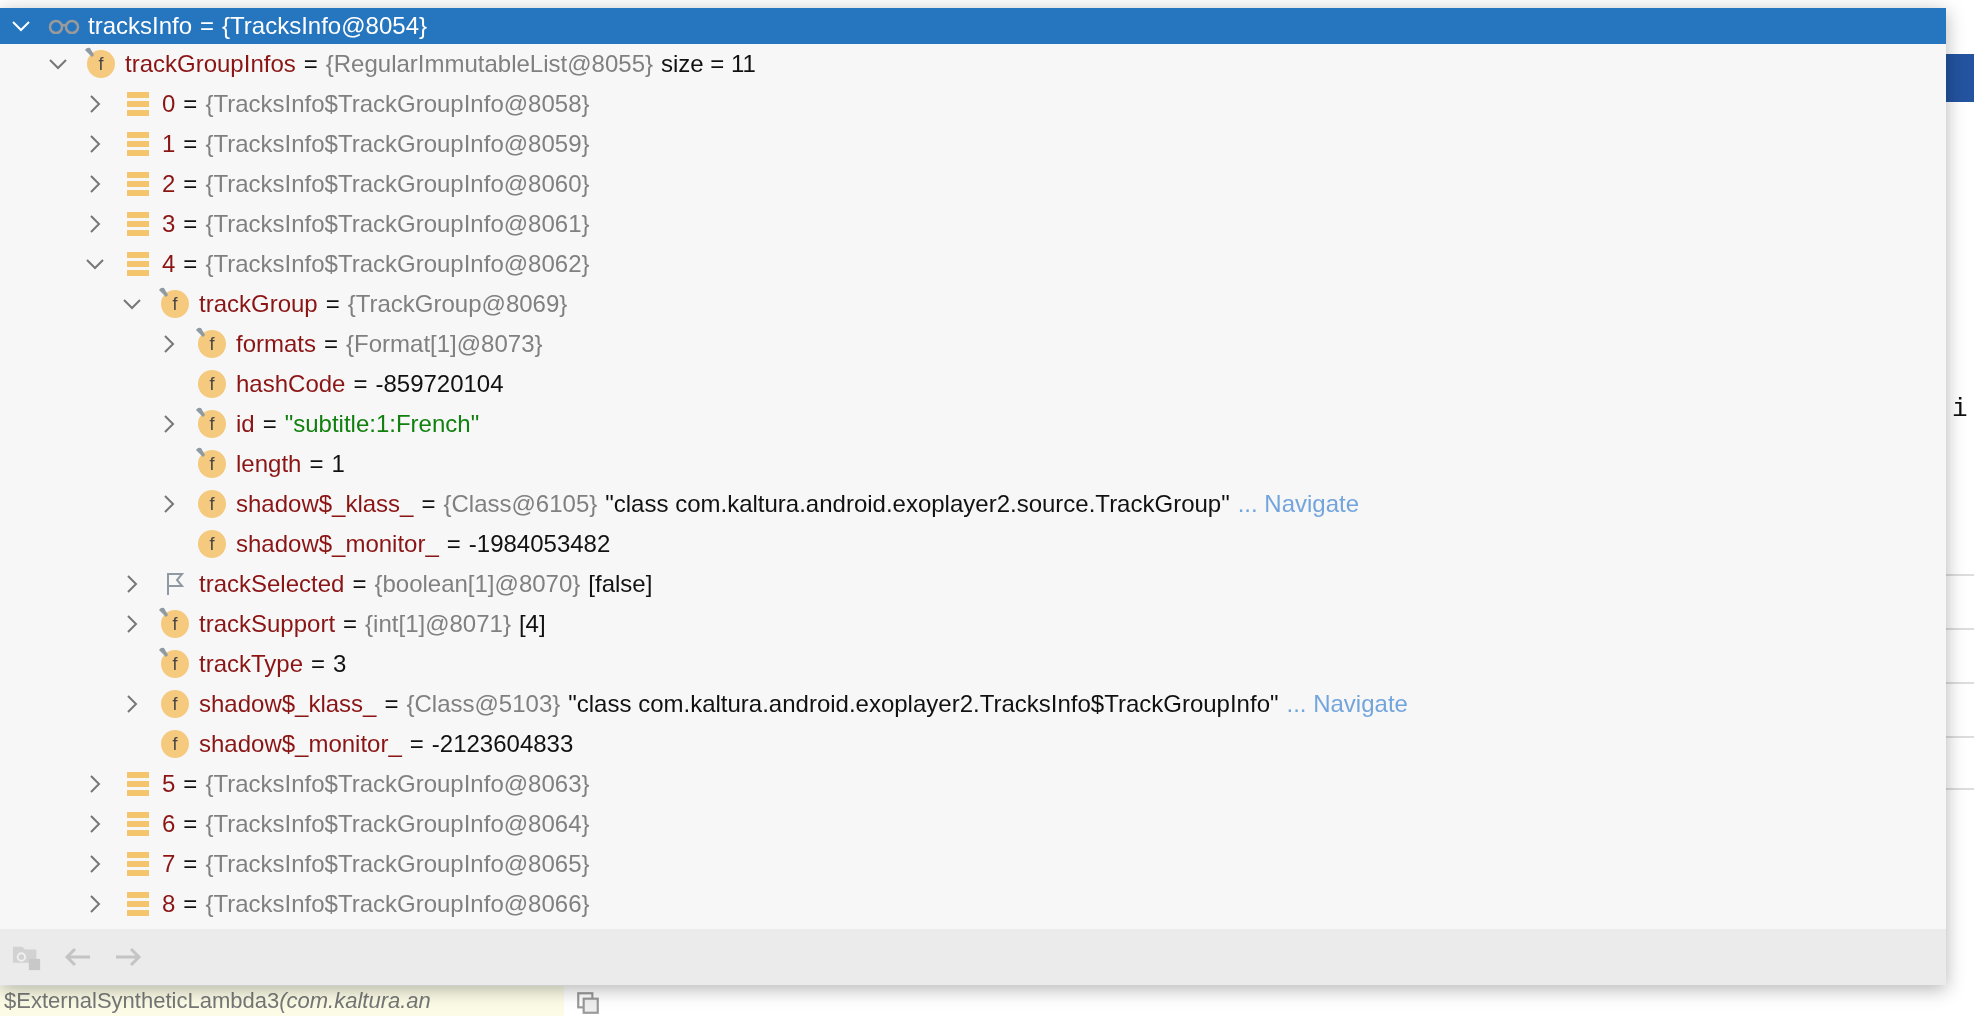  Describe the element at coordinates (169, 824) in the screenshot. I see `variable-name: 6` at that location.